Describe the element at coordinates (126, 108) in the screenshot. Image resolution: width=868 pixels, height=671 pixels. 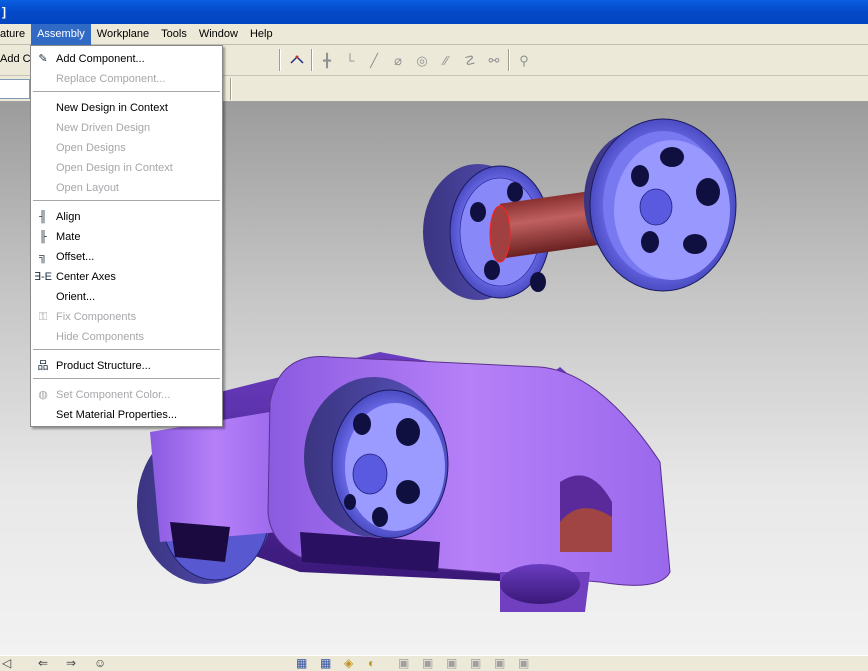
I see `menu-item-new-design-in-context: New Design in Context` at that location.